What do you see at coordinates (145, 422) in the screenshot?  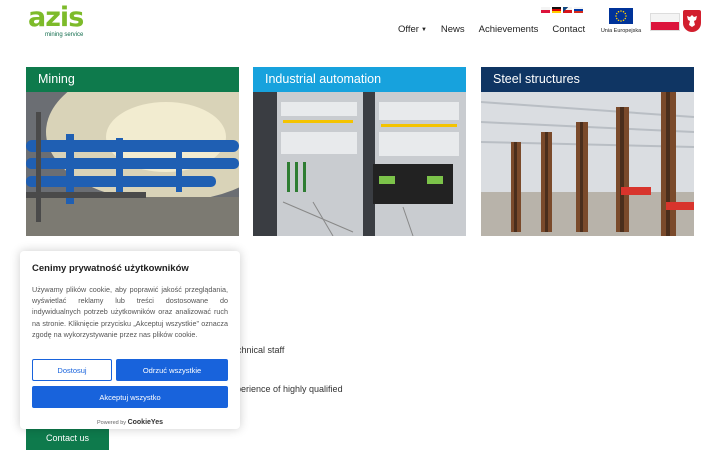 I see `cookieyes-logo: CookieYes` at bounding box center [145, 422].